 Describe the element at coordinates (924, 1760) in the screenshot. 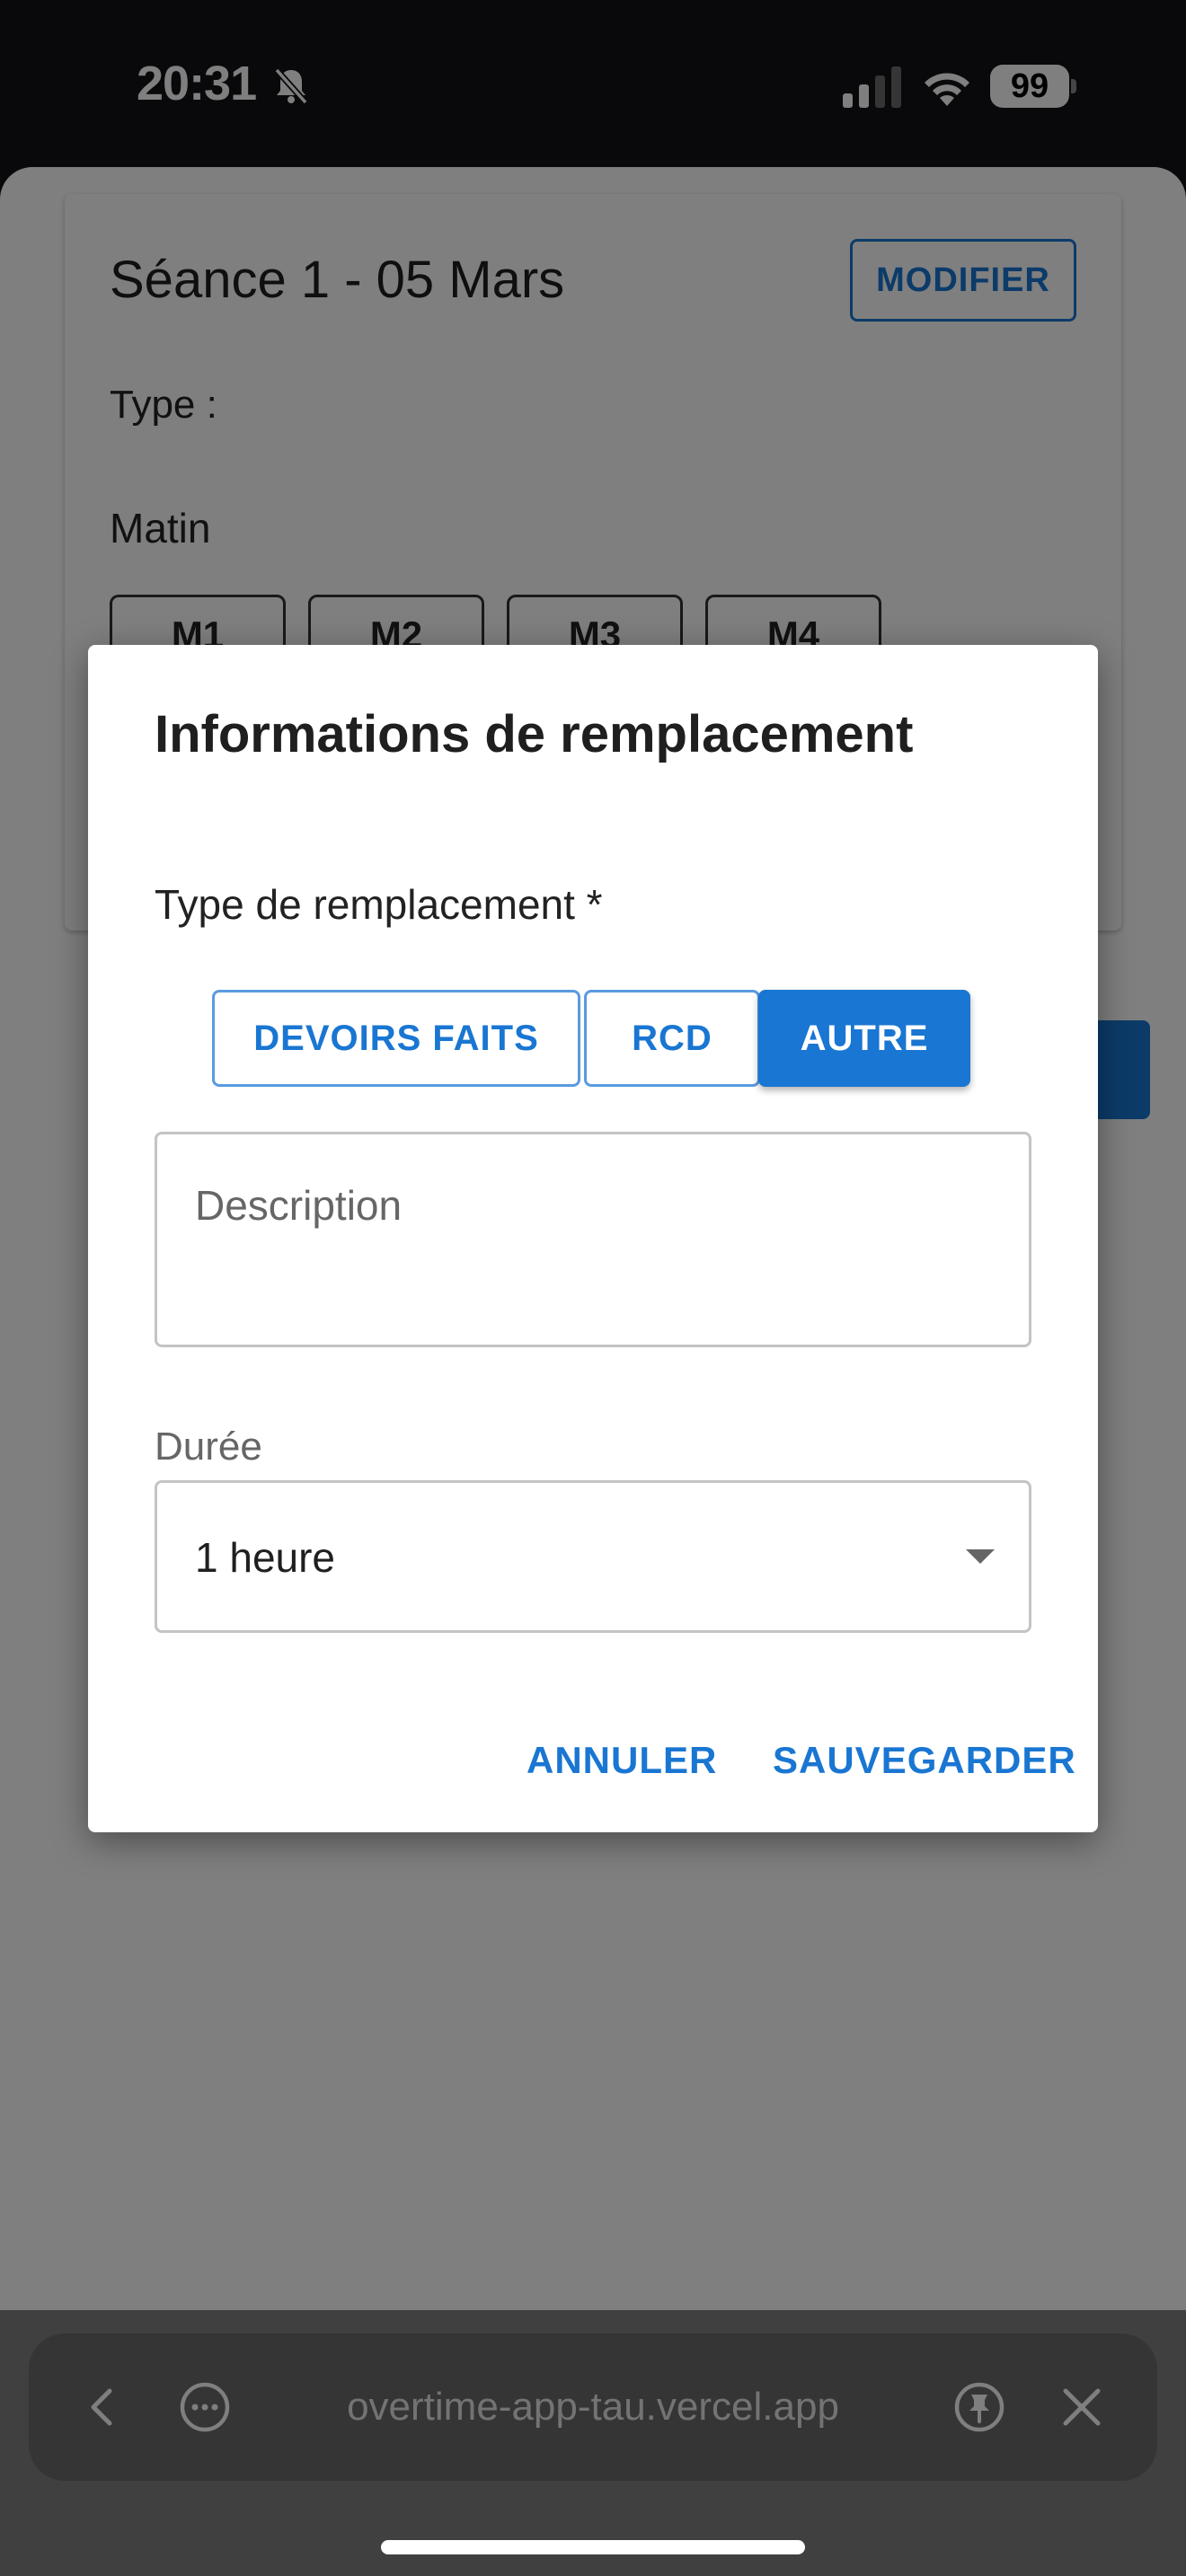

I see `save-button: SAUVEGARDER` at that location.